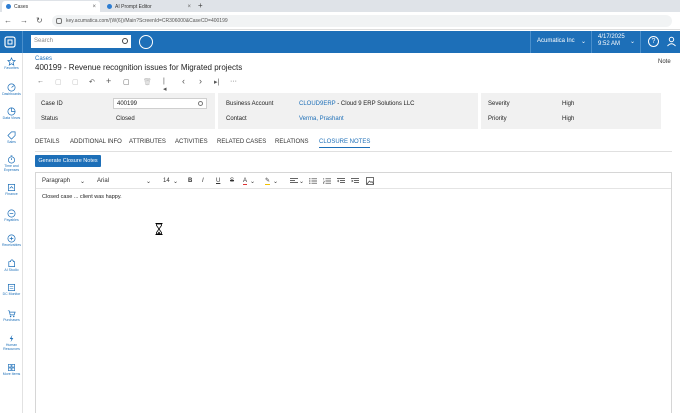  What do you see at coordinates (146, 42) in the screenshot?
I see `history-icon` at bounding box center [146, 42].